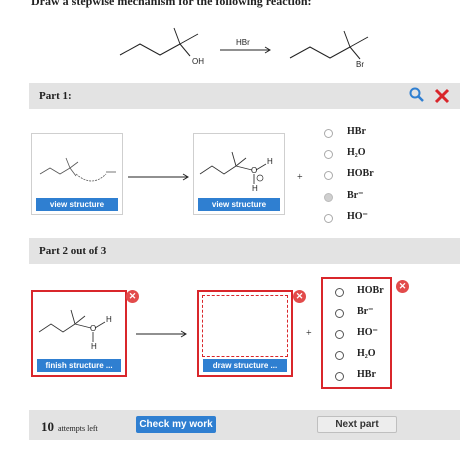 This screenshot has width=474, height=475. I want to click on mechanism-structure-right: O H H, so click(236, 172).